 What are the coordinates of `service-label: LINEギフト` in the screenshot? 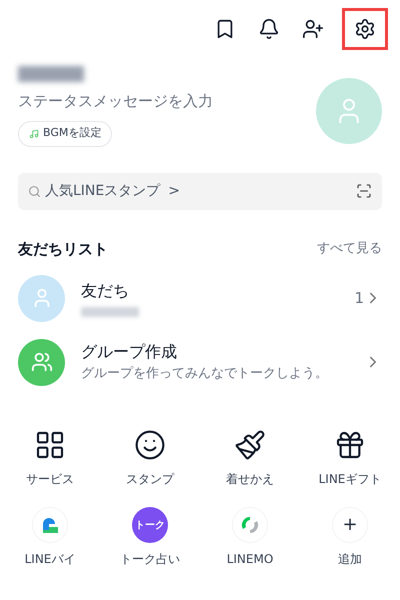 It's located at (350, 479).